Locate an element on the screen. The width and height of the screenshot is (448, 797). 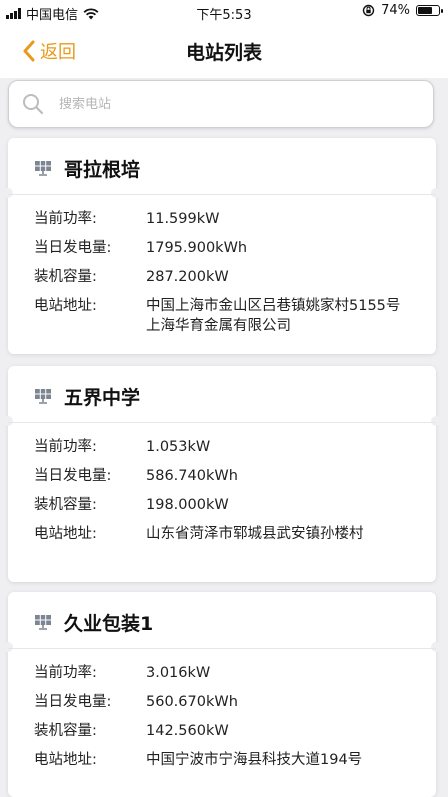
battery-icon is located at coordinates (429, 10).